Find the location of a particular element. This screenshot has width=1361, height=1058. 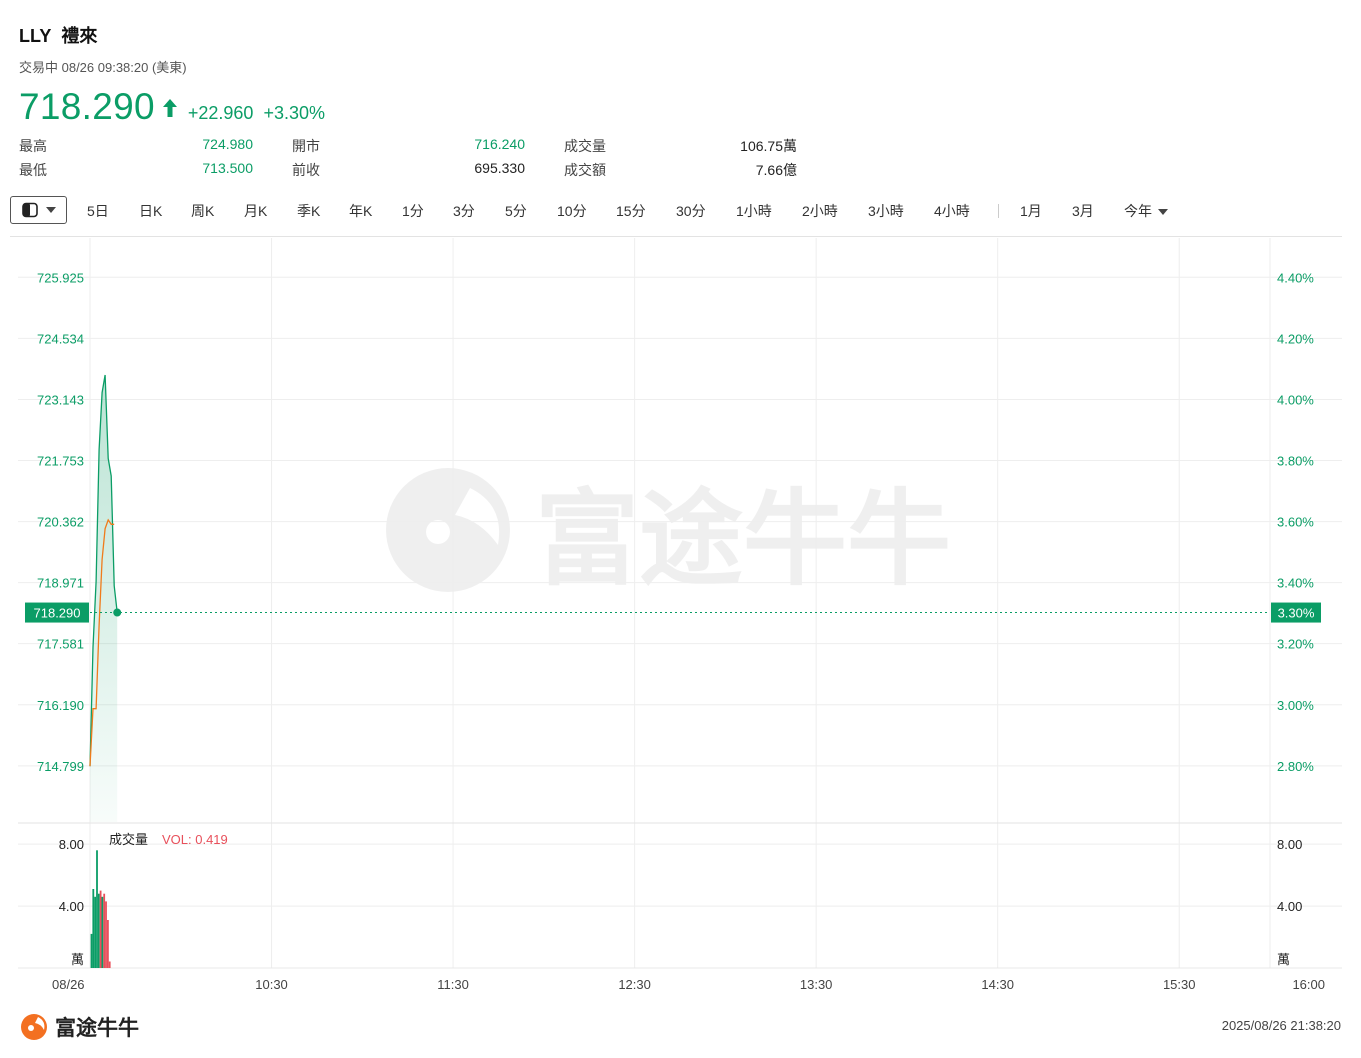

brand-logo: 富途牛牛 is located at coordinates (79, 1027).